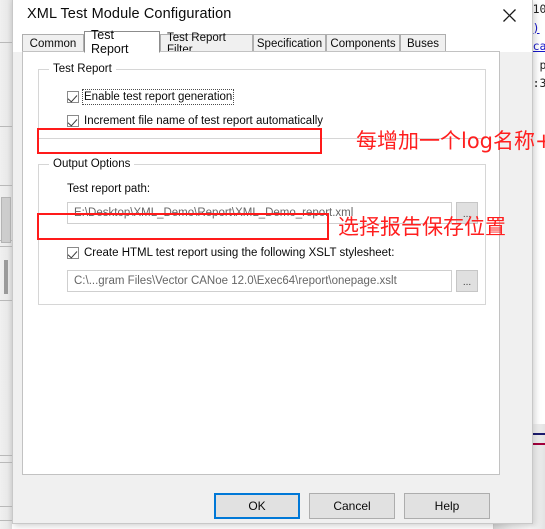 This screenshot has height=529, width=545. Describe the element at coordinates (109, 189) in the screenshot. I see `test-report-path-label: Test report path:` at that location.